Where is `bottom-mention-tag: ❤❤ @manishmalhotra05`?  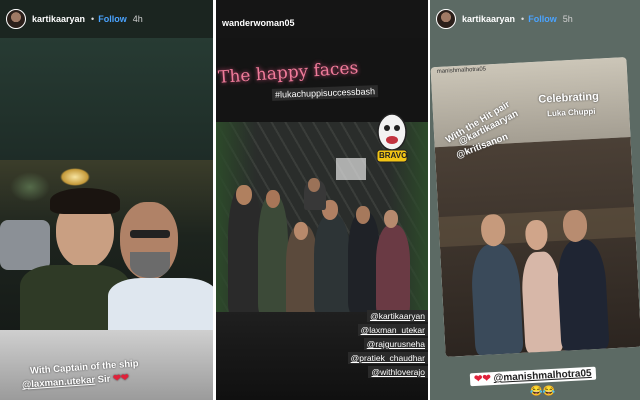
bottom-mention-tag: ❤❤ @manishmalhotra05 is located at coordinates (532, 376).